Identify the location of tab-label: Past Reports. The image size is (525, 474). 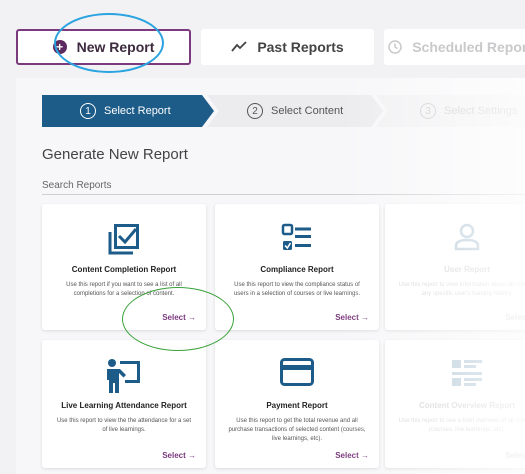
(300, 47).